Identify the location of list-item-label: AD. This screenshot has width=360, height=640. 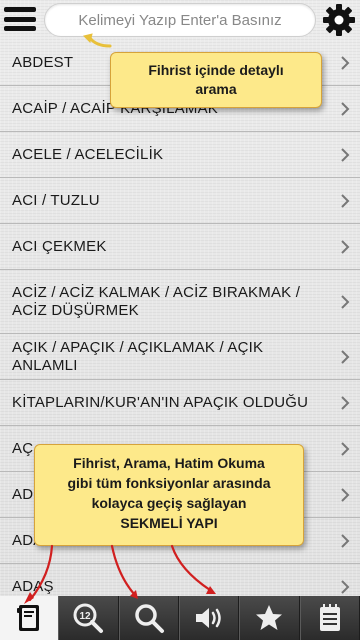
(23, 494).